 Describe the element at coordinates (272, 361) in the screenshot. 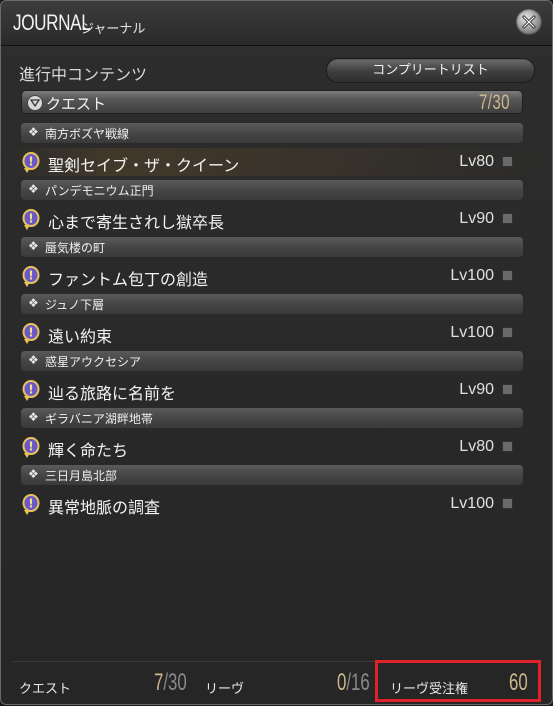

I see `area-header: ❖ 惑星アウクセシア` at that location.